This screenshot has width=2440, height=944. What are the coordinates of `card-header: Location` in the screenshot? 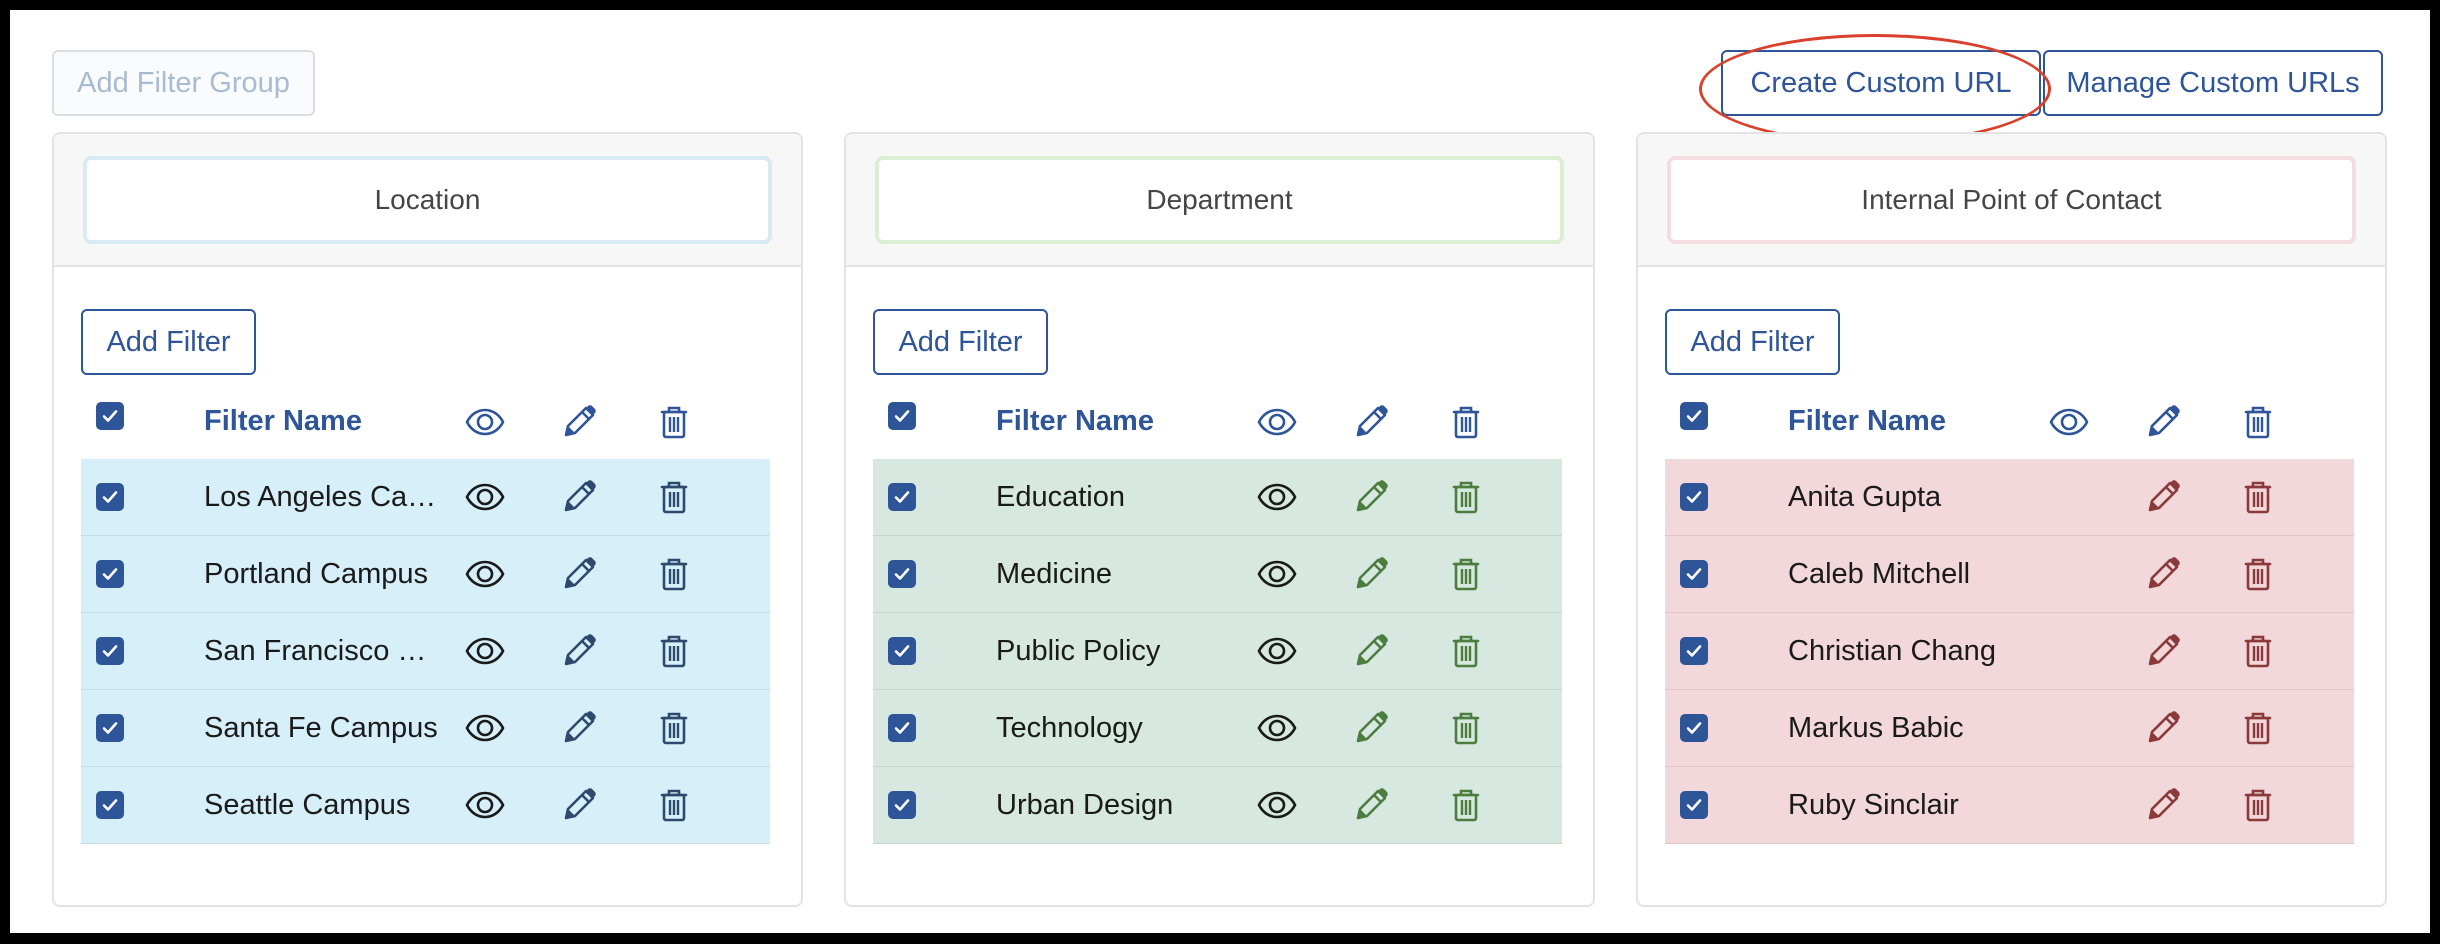 It's located at (427, 200).